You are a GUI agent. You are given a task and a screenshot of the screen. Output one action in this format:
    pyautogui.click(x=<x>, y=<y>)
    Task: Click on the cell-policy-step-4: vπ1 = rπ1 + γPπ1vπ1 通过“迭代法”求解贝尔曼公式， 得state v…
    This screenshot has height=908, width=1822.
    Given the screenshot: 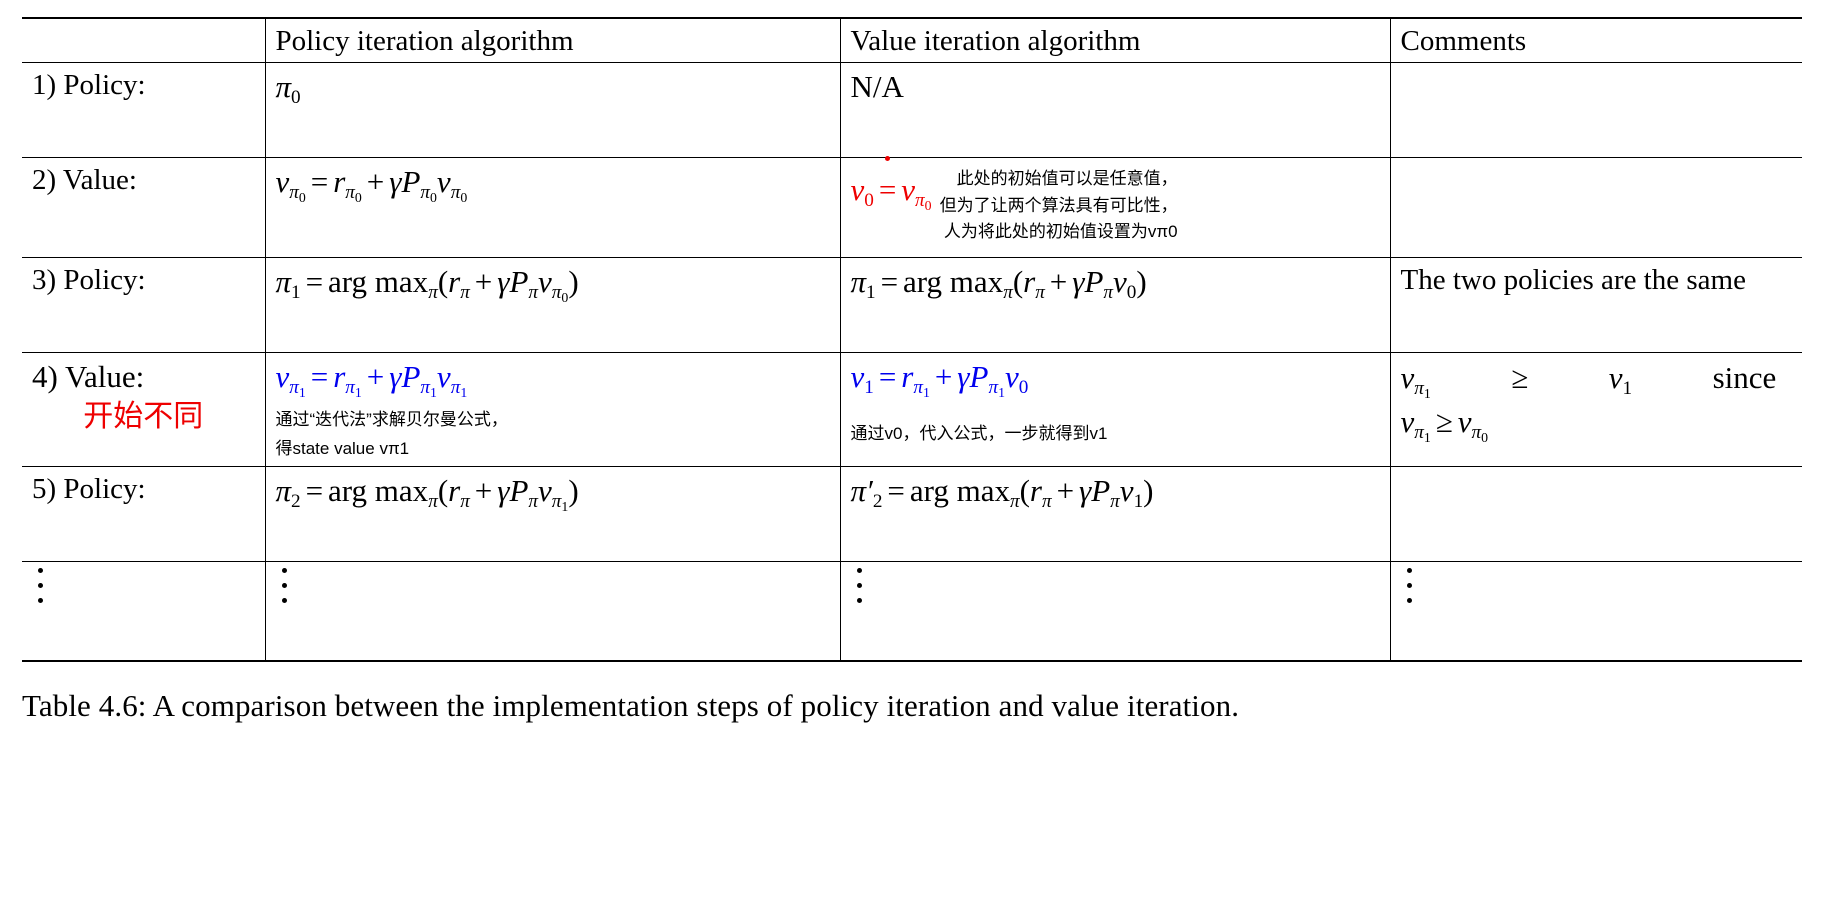 What is the action you would take?
    pyautogui.click(x=552, y=409)
    